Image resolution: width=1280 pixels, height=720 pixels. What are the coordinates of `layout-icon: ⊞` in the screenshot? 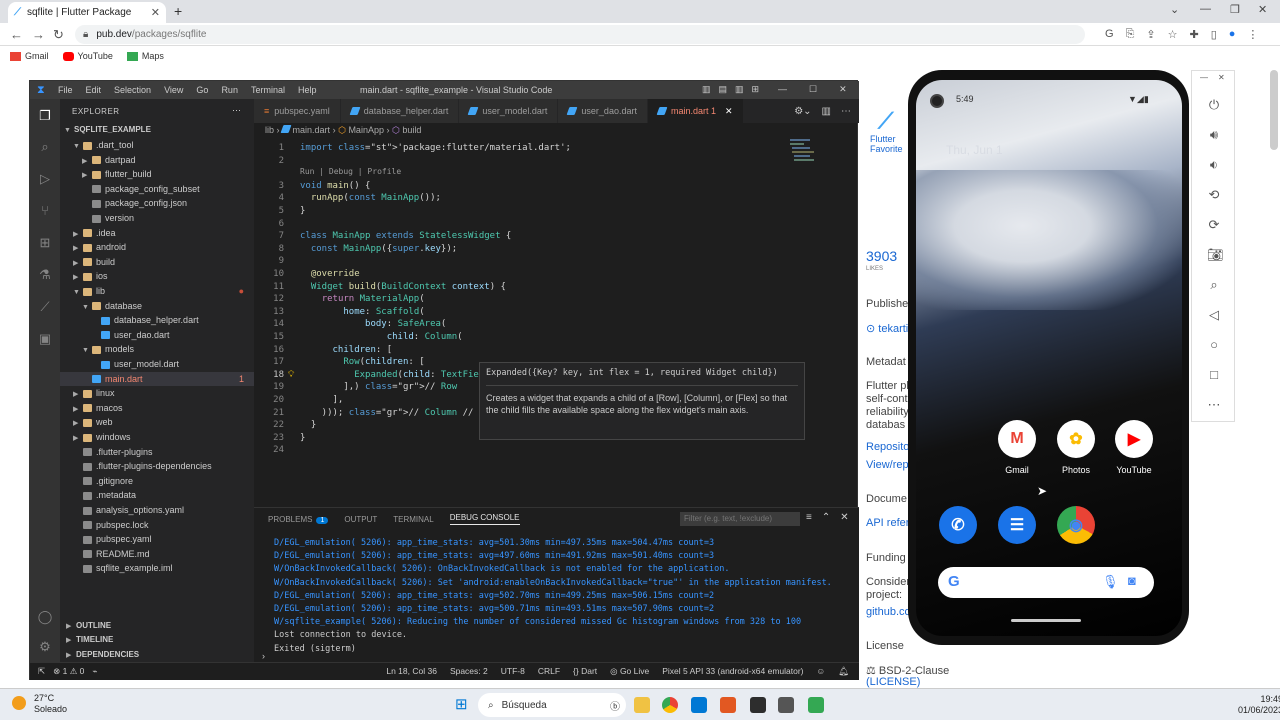 It's located at (756, 89).